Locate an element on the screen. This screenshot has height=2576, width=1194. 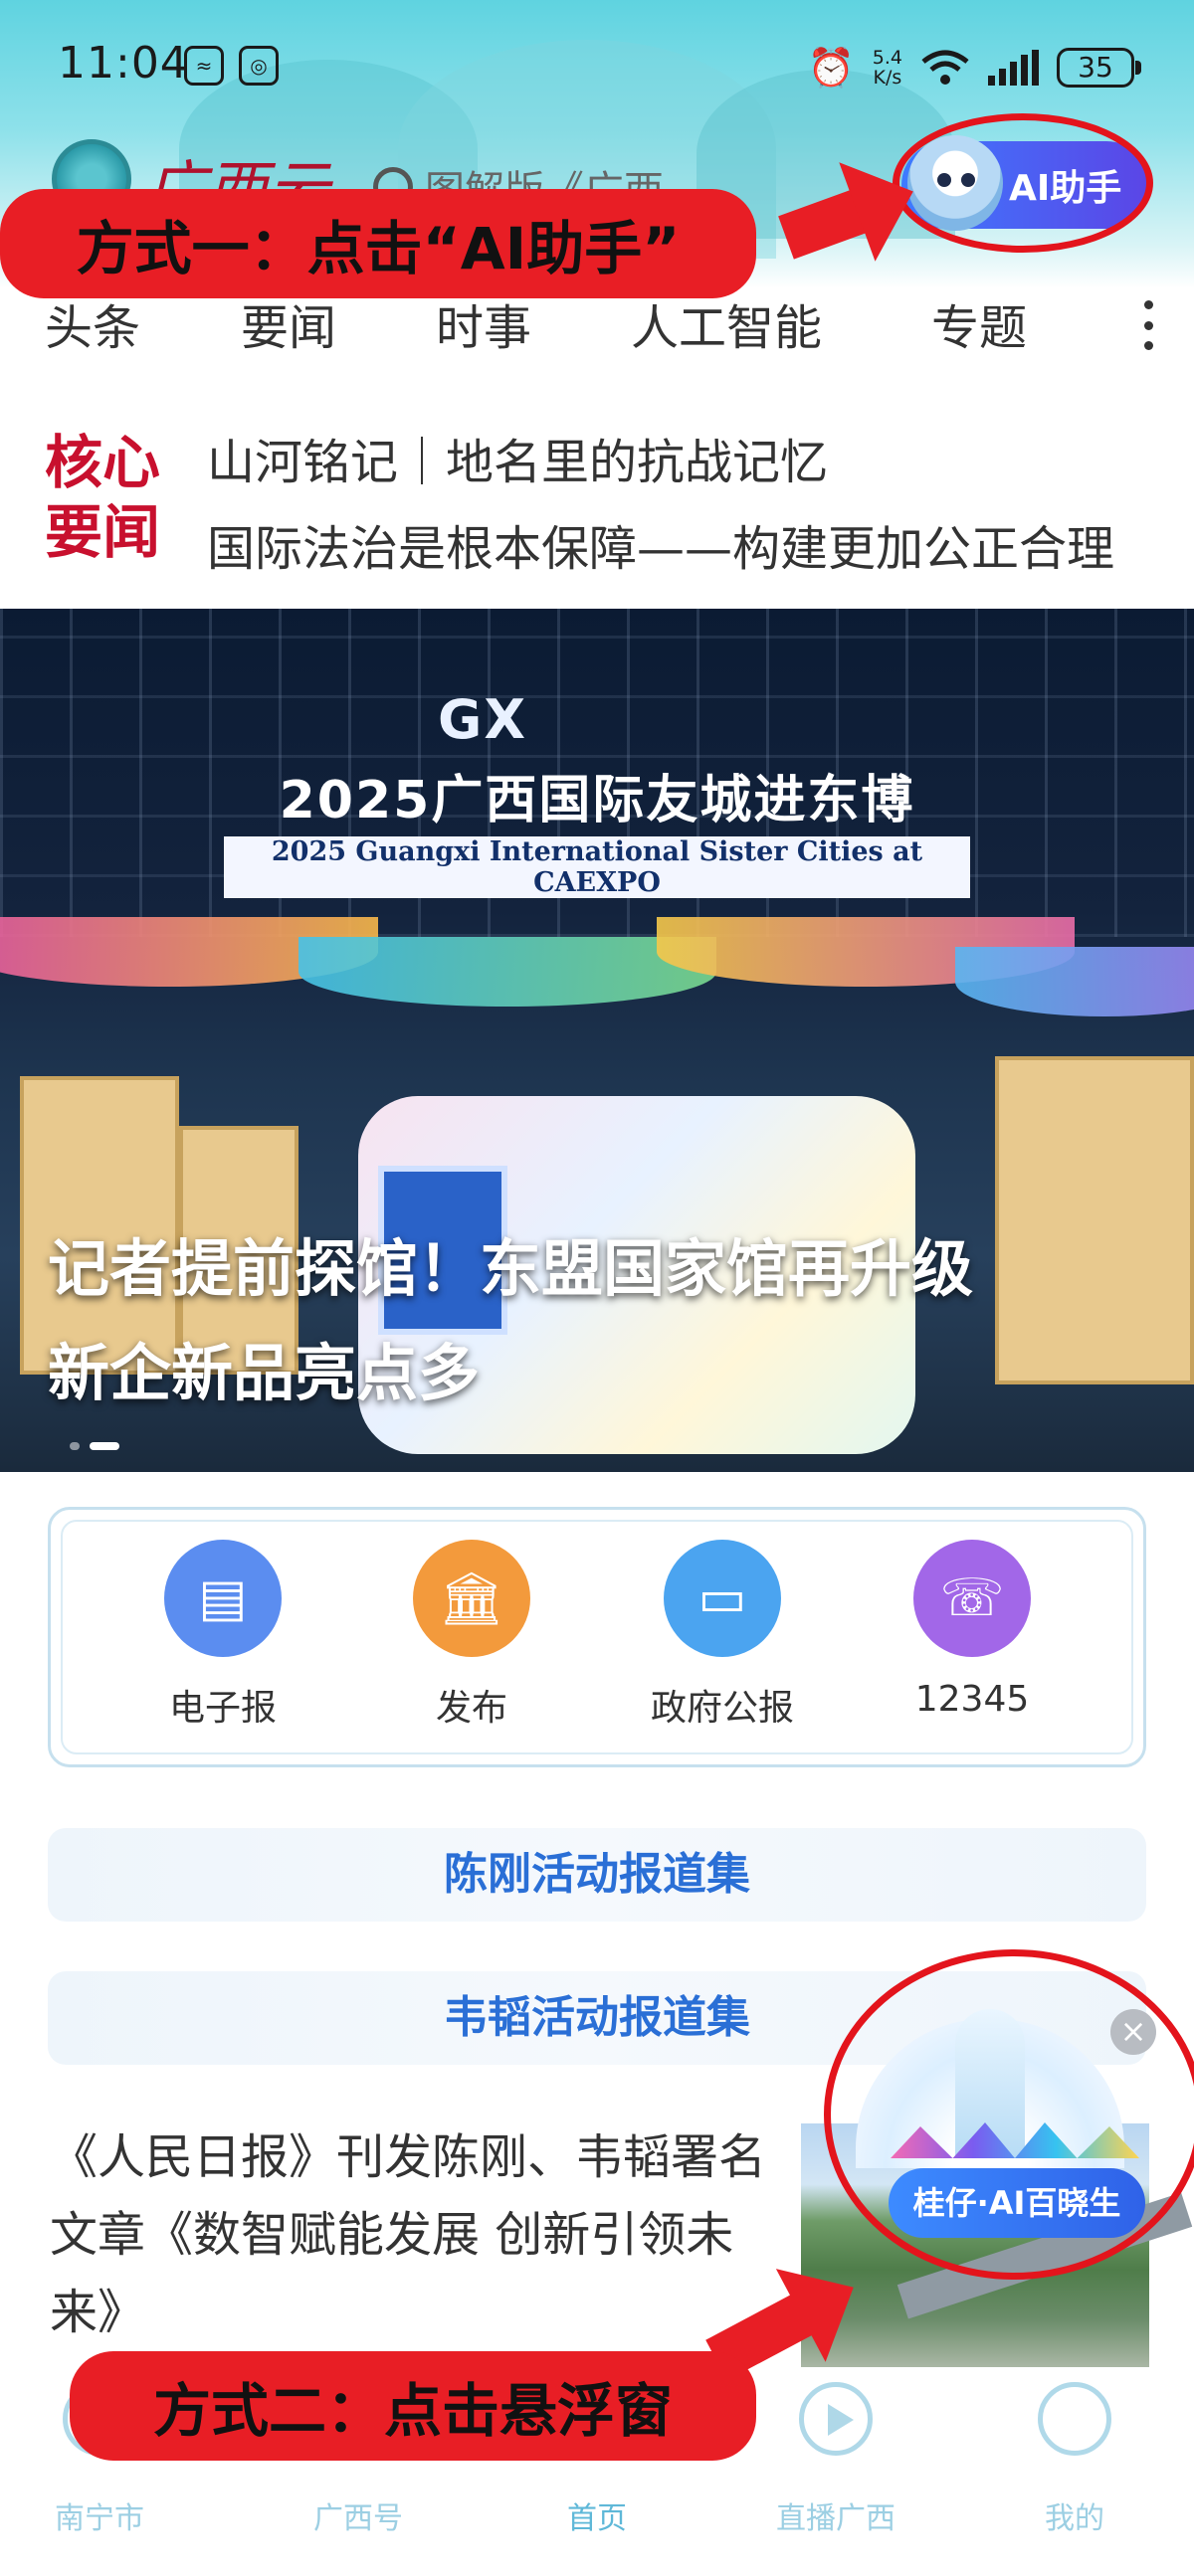
core-news-item: 山河铭记｜地名里的抗战记忆 is located at coordinates (679, 457).